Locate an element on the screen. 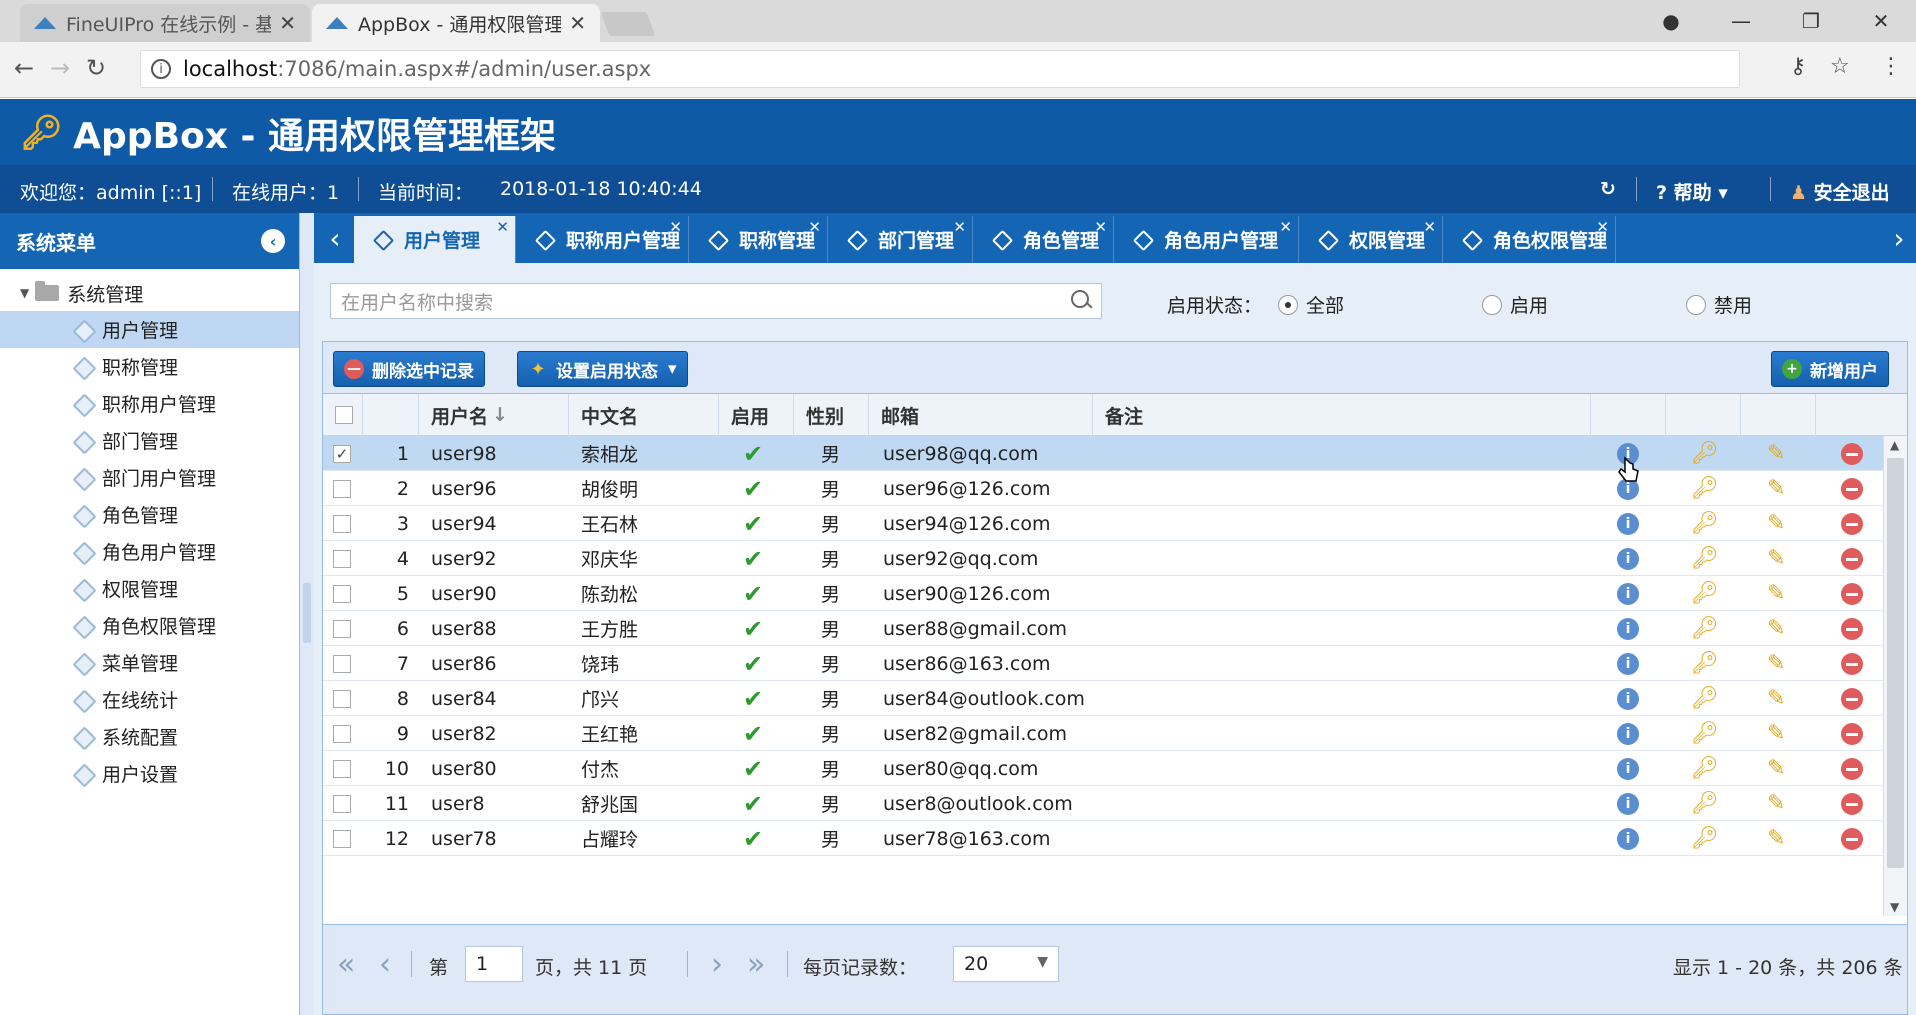  radio-disabled: 禁用 is located at coordinates (1719, 304).